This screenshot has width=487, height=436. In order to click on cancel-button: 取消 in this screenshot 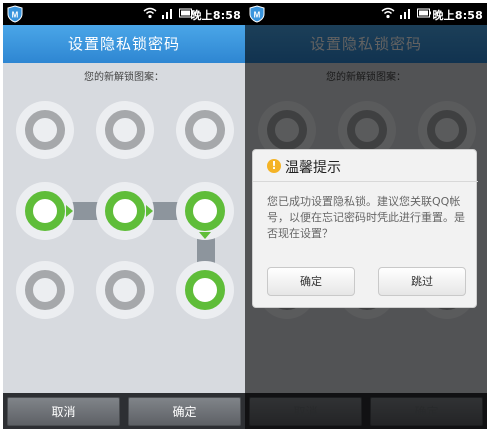, I will do `click(63, 411)`.